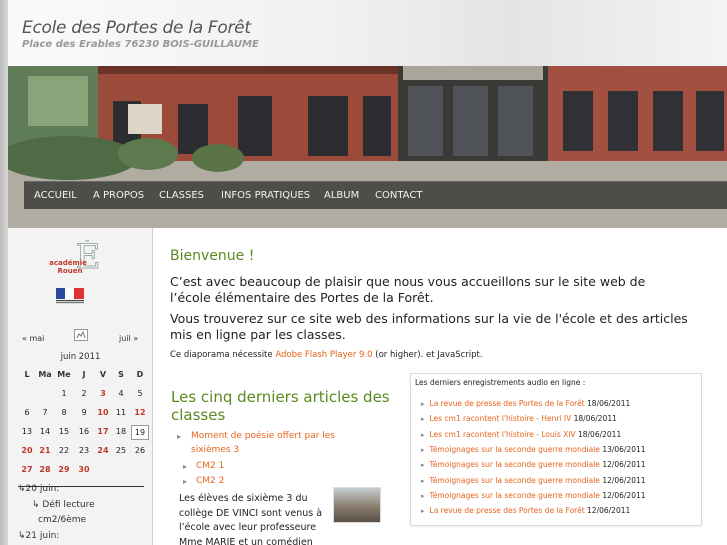 This screenshot has height=545, width=727. Describe the element at coordinates (64, 374) in the screenshot. I see `calendar-day-header: Me` at that location.